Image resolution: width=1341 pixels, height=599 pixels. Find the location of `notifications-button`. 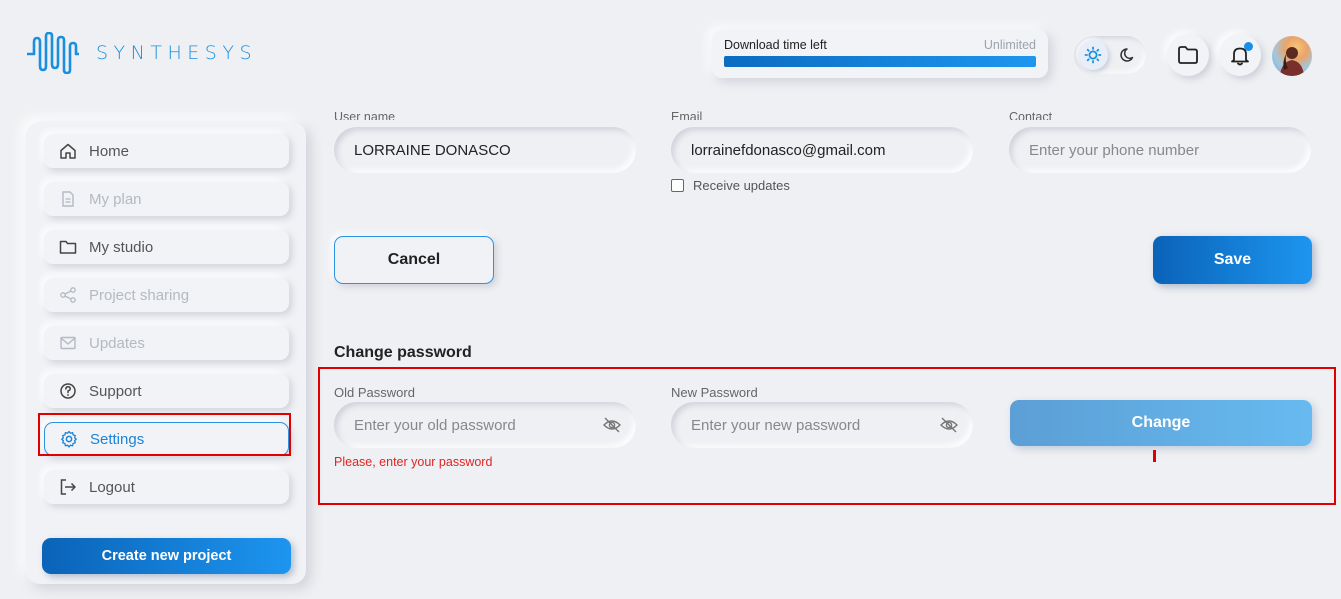

notifications-button is located at coordinates (1240, 55).